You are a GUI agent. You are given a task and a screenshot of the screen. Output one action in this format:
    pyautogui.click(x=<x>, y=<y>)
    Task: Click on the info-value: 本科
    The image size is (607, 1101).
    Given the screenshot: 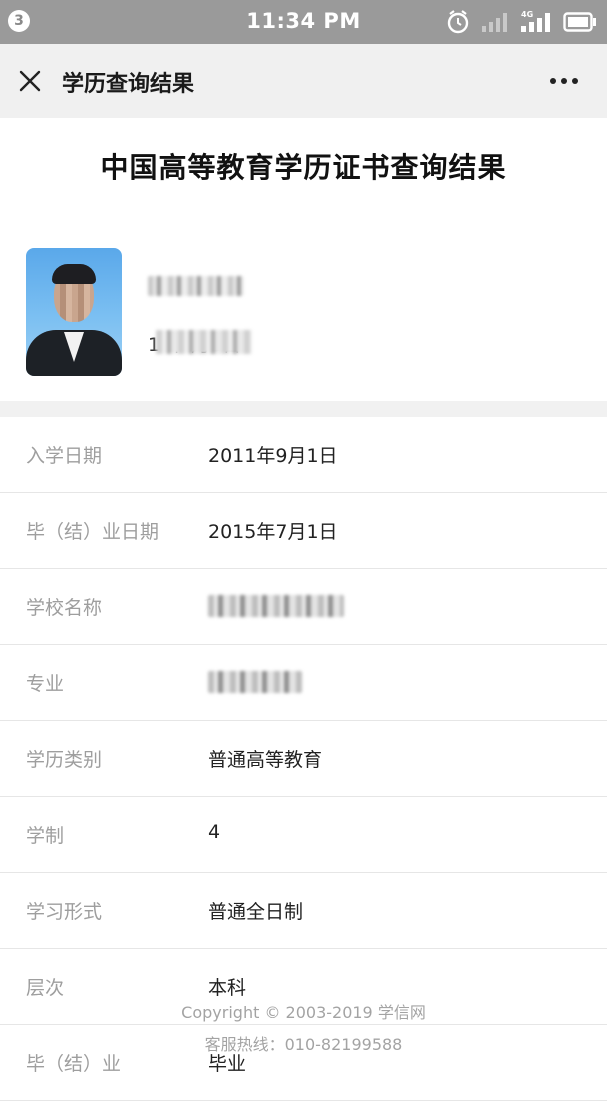 What is the action you would take?
    pyautogui.click(x=227, y=988)
    